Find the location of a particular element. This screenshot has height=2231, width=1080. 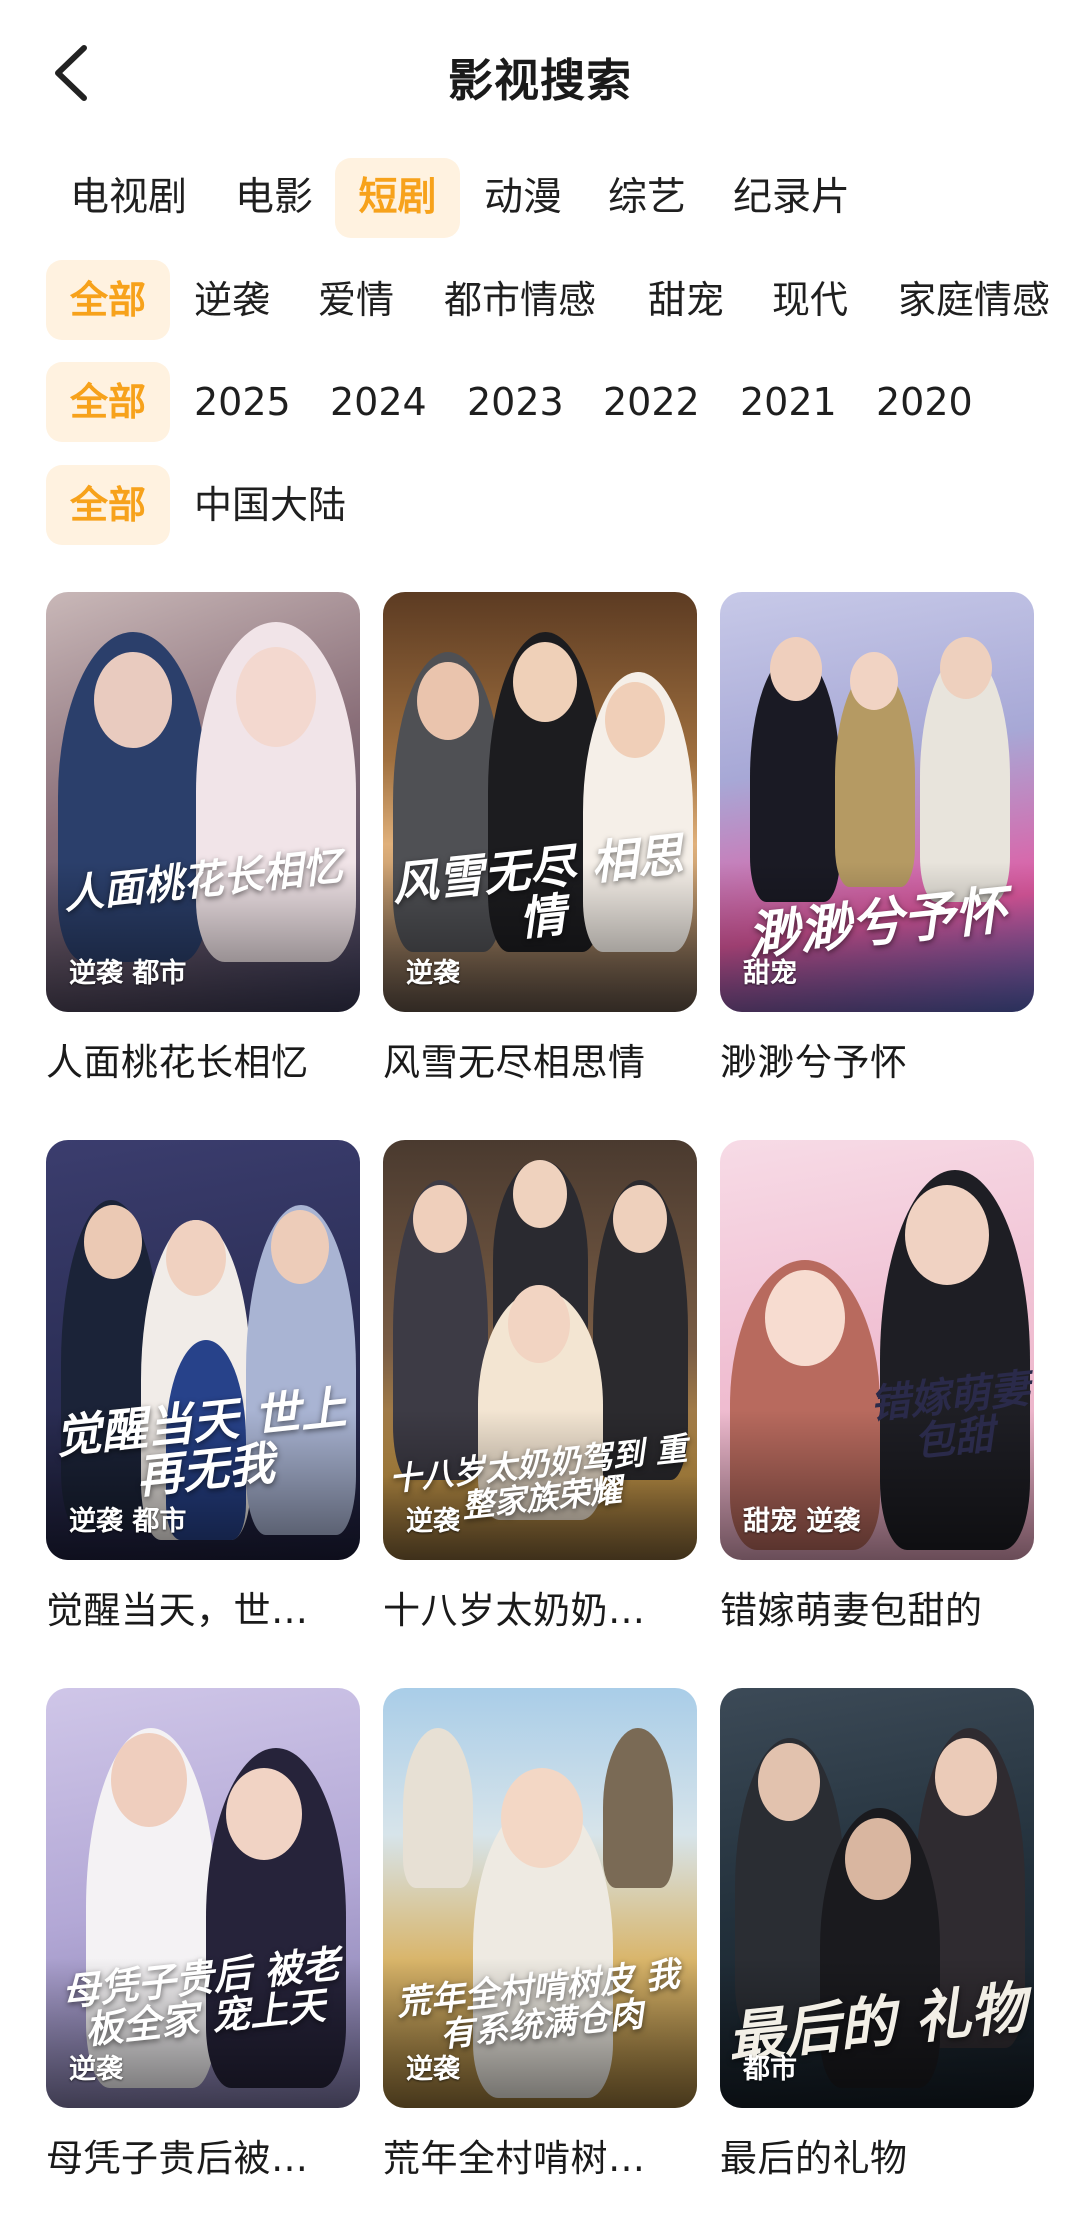

year-filter: 全部 2025 2024 2023 2022 2021 2020 is located at coordinates (540, 402).